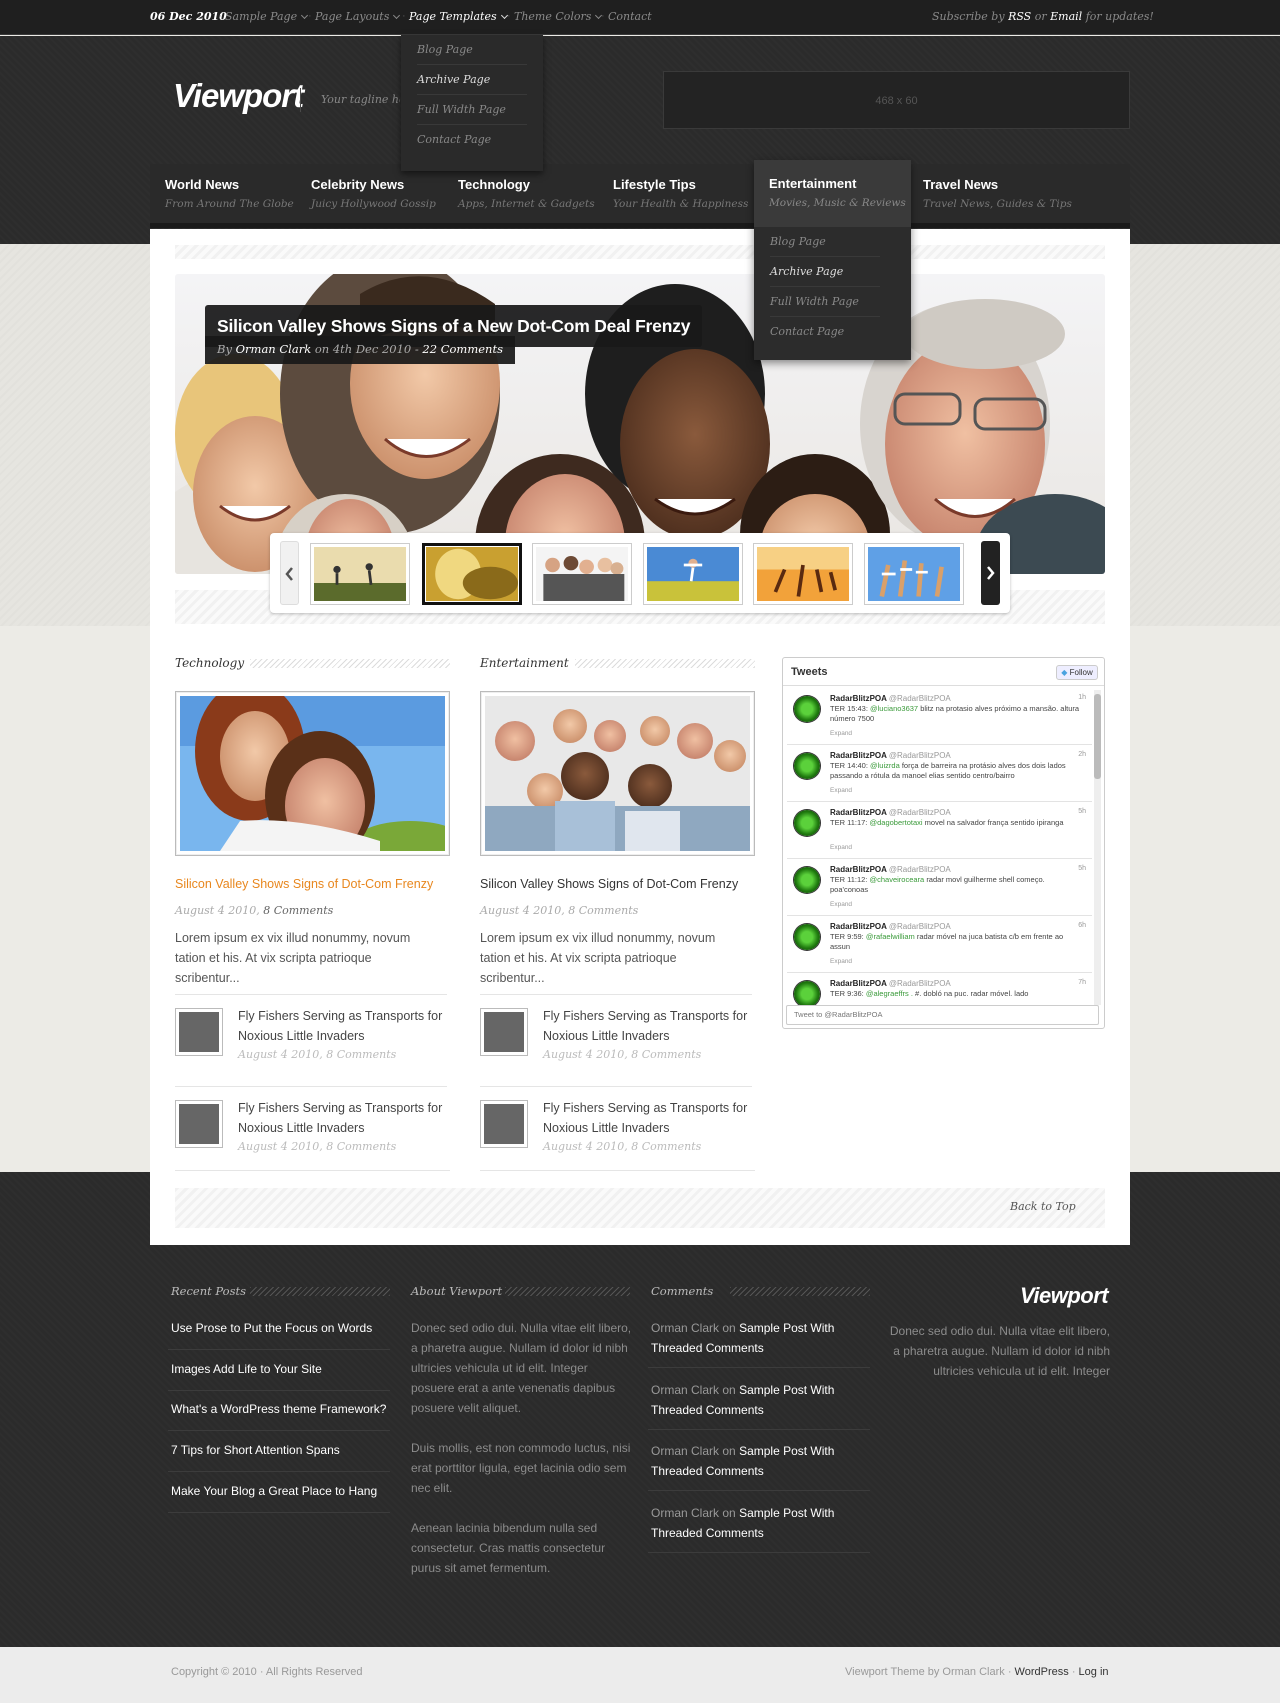 The width and height of the screenshot is (1280, 1703). I want to click on site-logo: Viewport, so click(238, 96).